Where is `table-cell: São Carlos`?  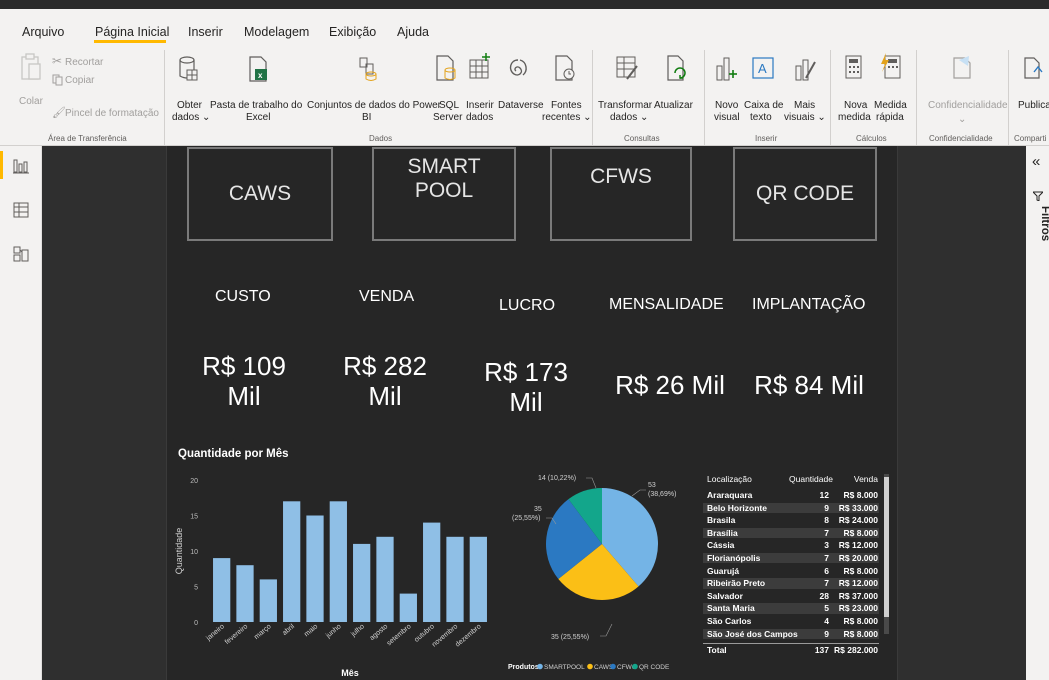 table-cell: São Carlos is located at coordinates (729, 621).